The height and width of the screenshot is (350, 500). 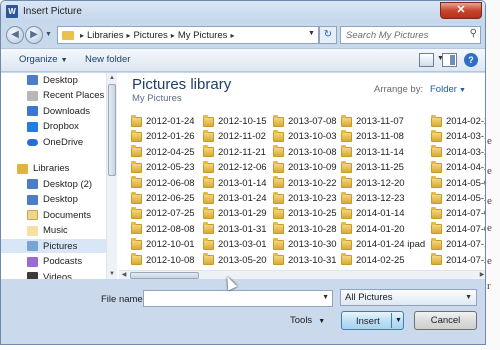 What do you see at coordinates (449, 60) in the screenshot?
I see `preview-pane-icon` at bounding box center [449, 60].